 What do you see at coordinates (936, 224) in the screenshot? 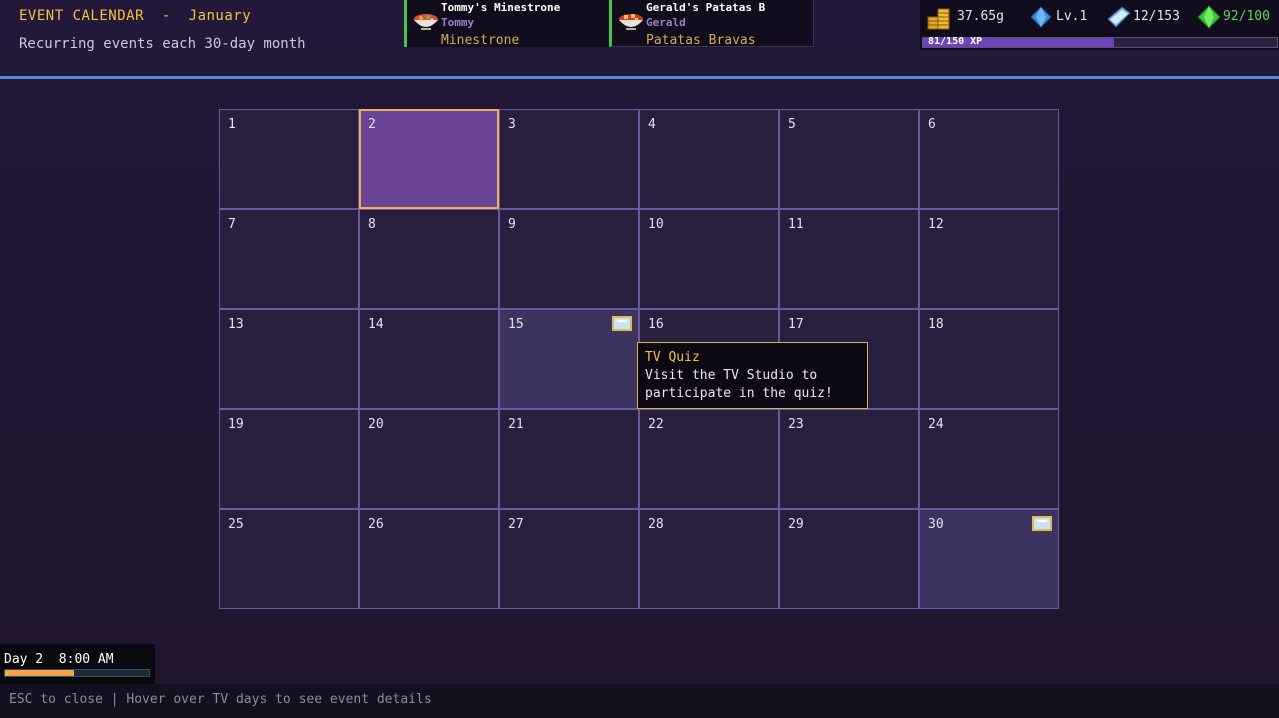
I see `day-number: 12` at bounding box center [936, 224].